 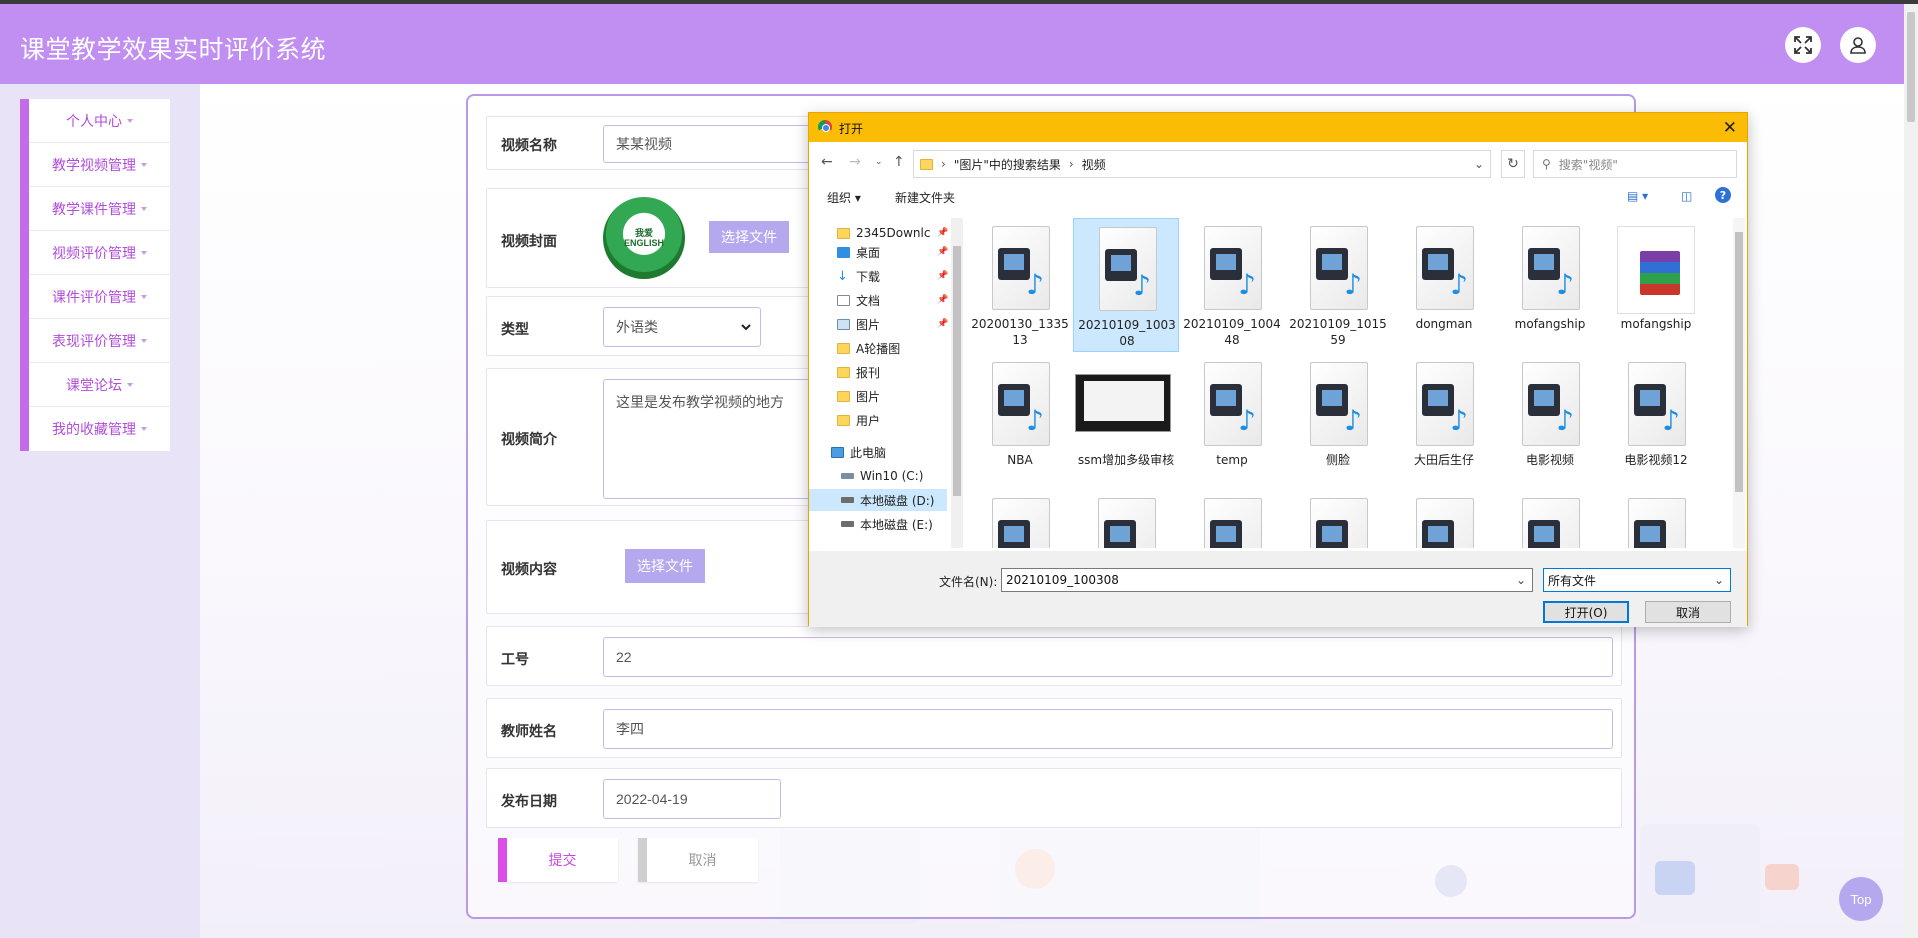 What do you see at coordinates (1730, 128) in the screenshot?
I see `dialog-close-button: ✕` at bounding box center [1730, 128].